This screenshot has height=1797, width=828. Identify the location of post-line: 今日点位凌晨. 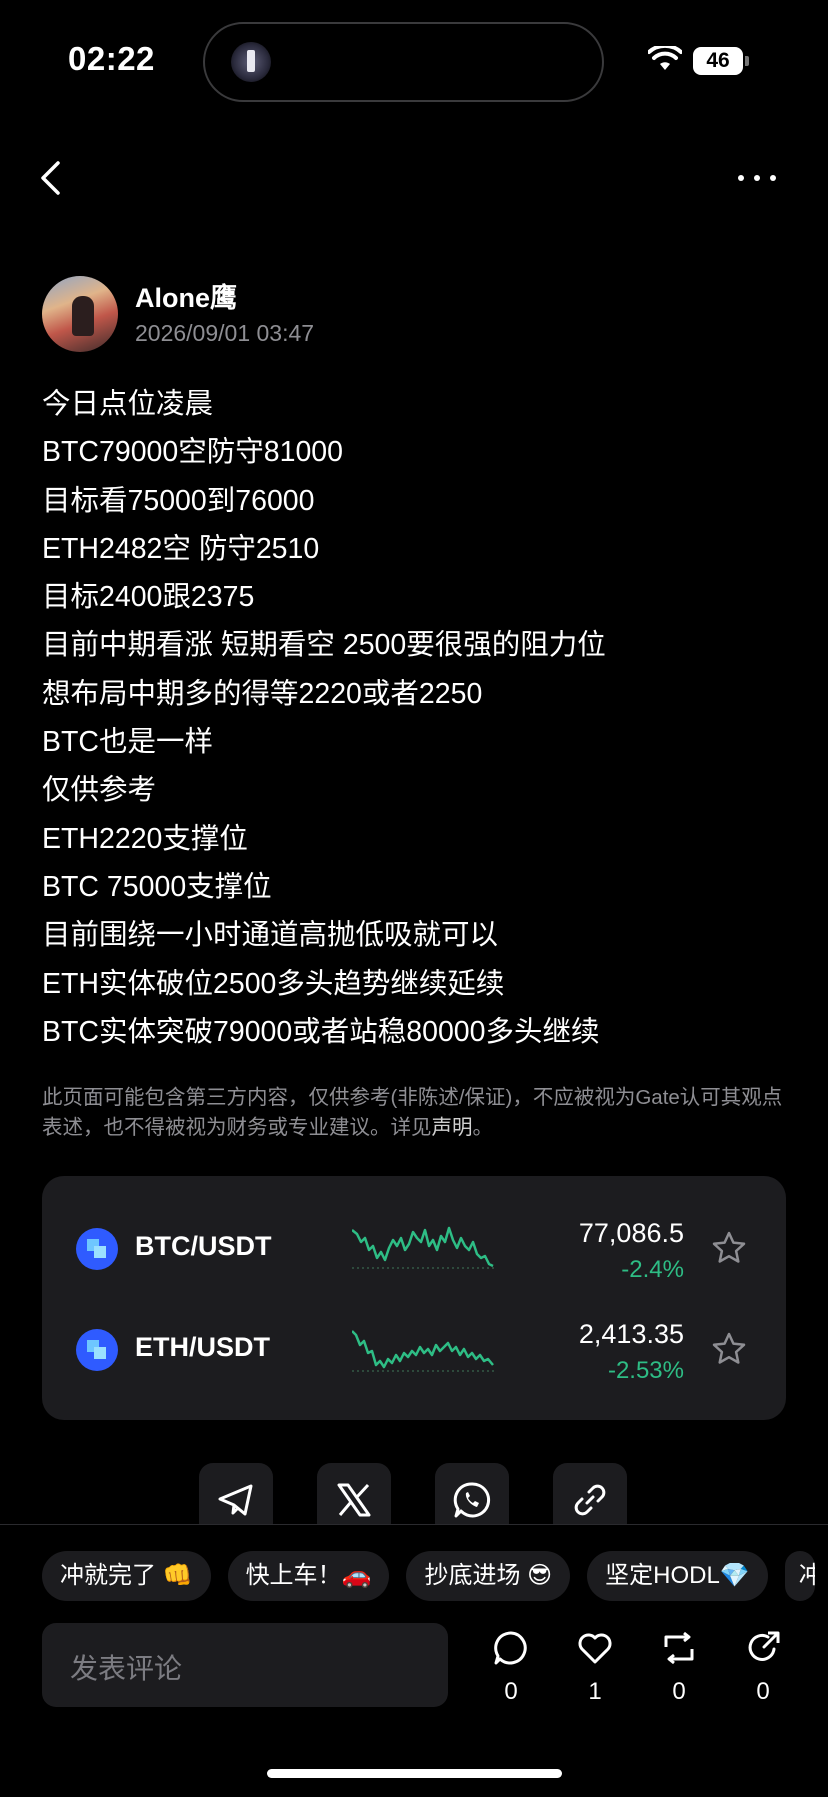
(128, 404).